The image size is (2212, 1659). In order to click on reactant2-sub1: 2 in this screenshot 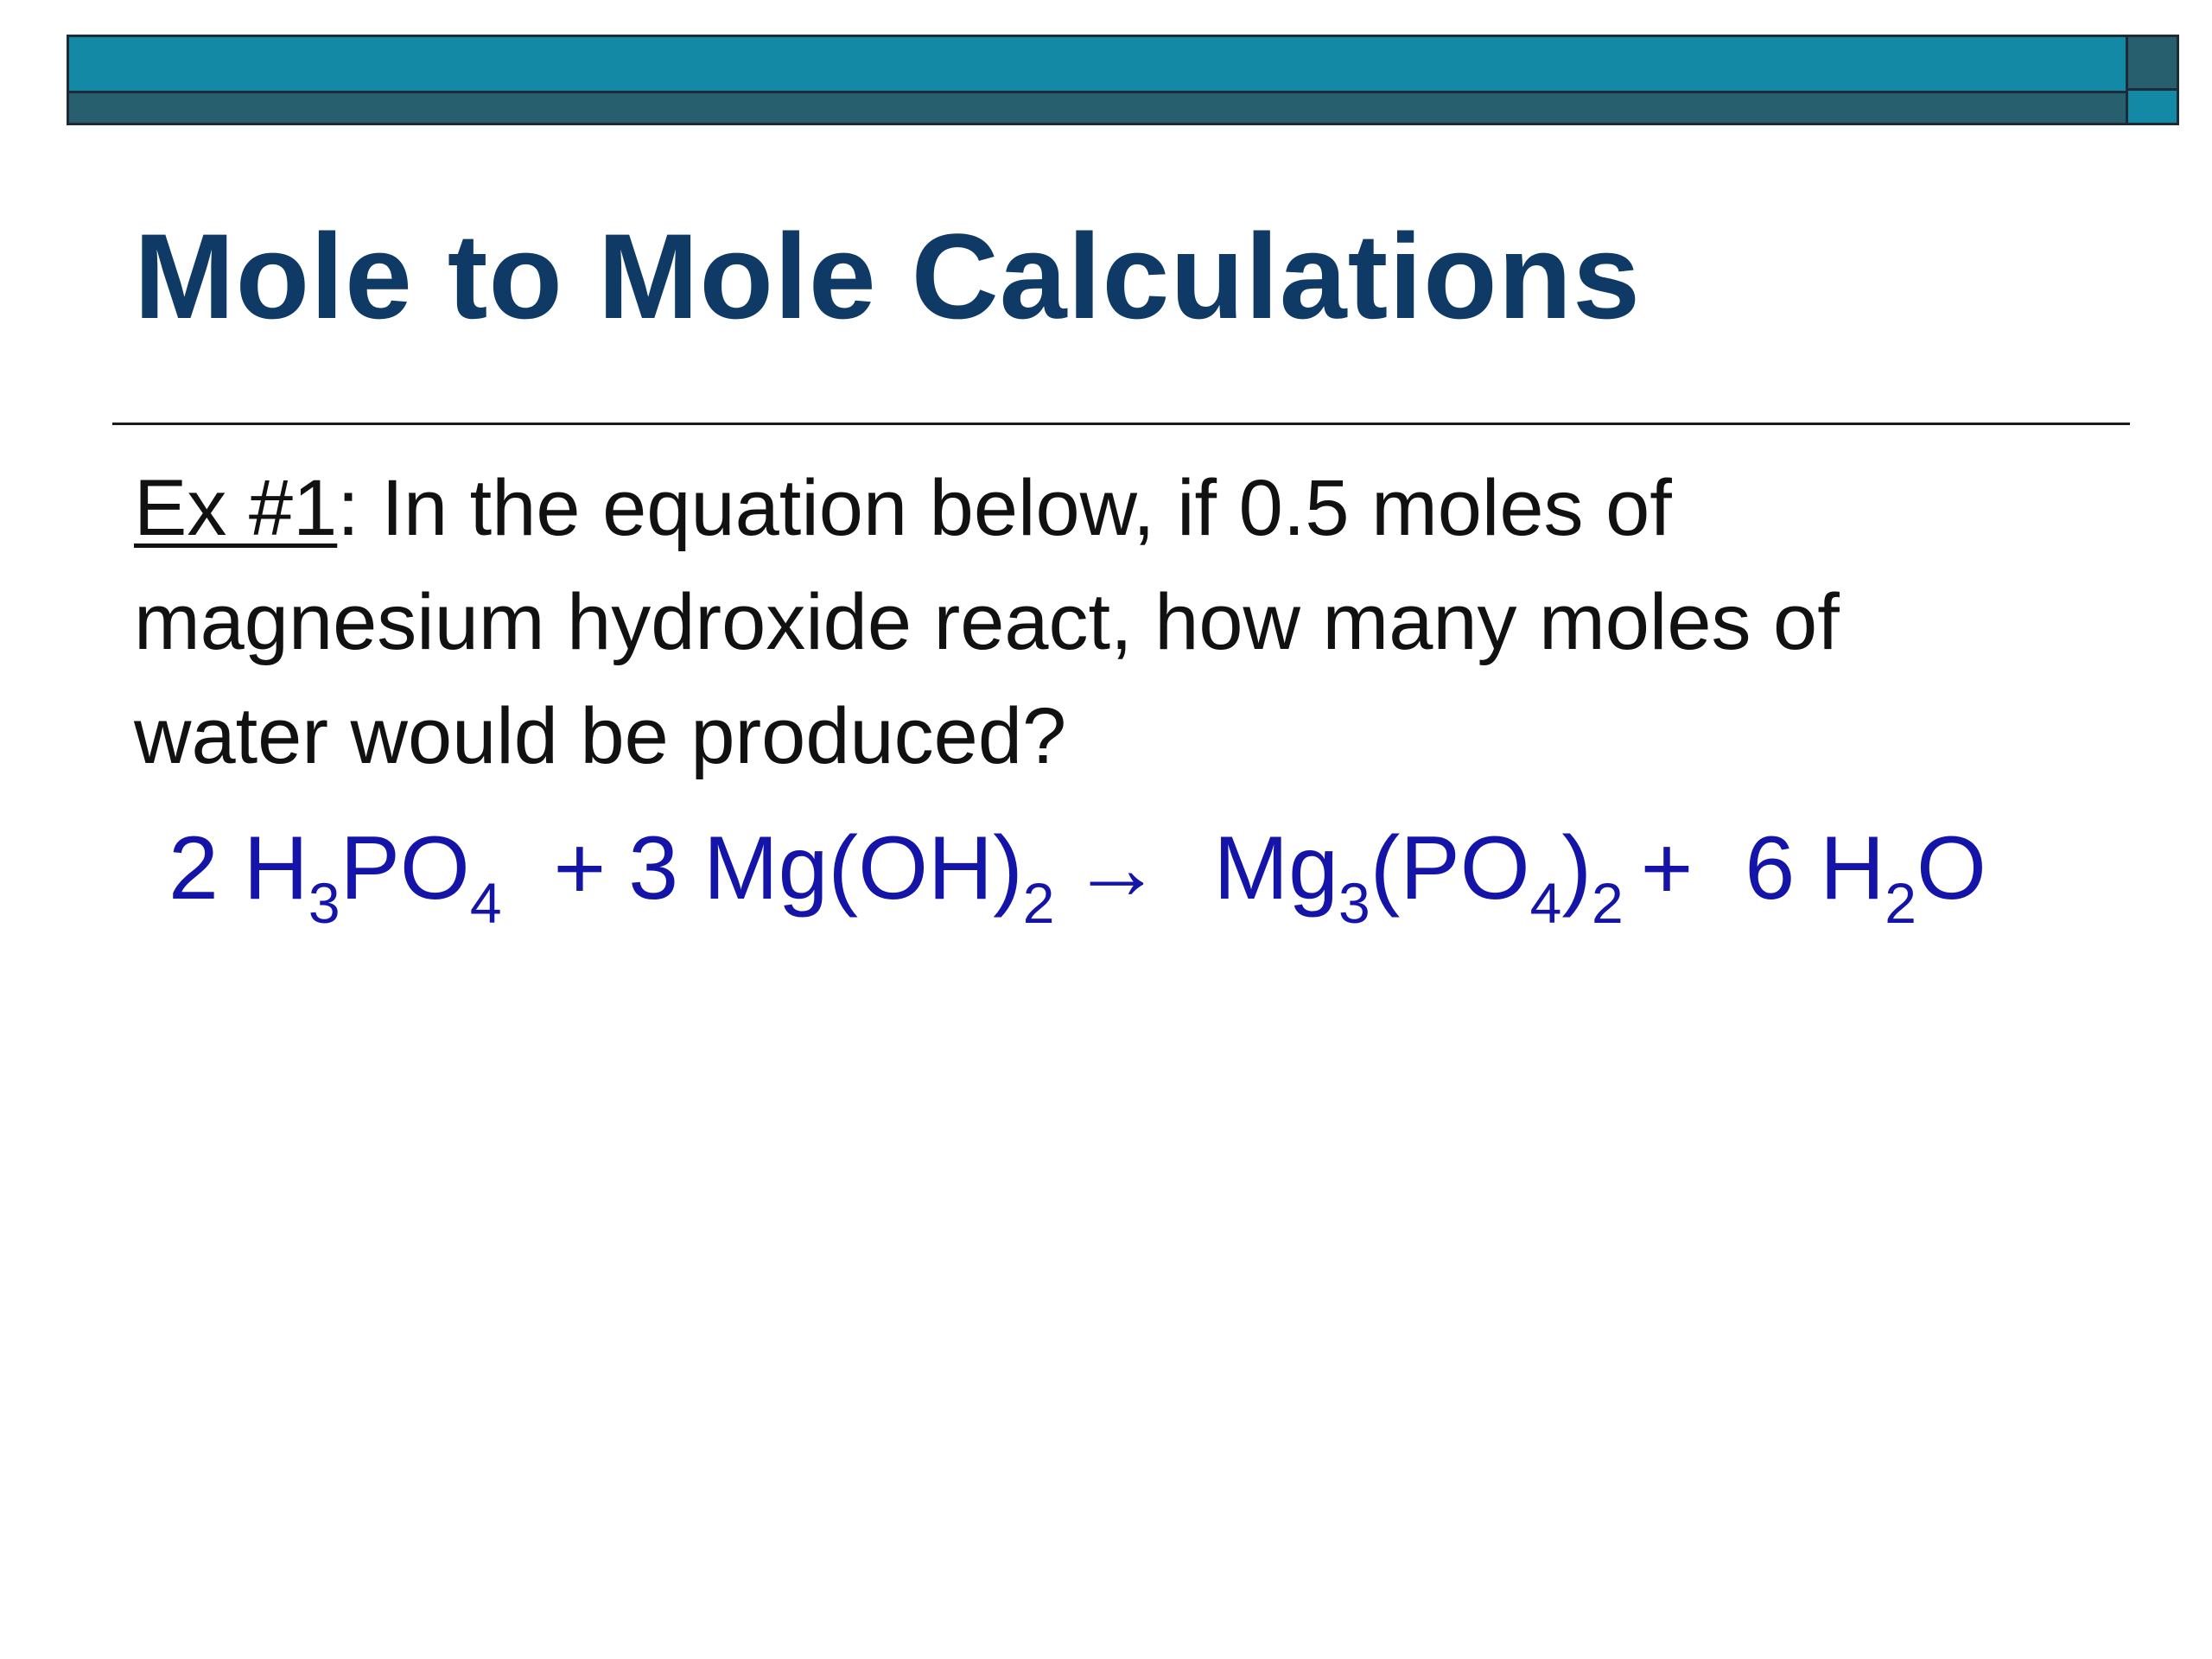, I will do `click(1038, 903)`.